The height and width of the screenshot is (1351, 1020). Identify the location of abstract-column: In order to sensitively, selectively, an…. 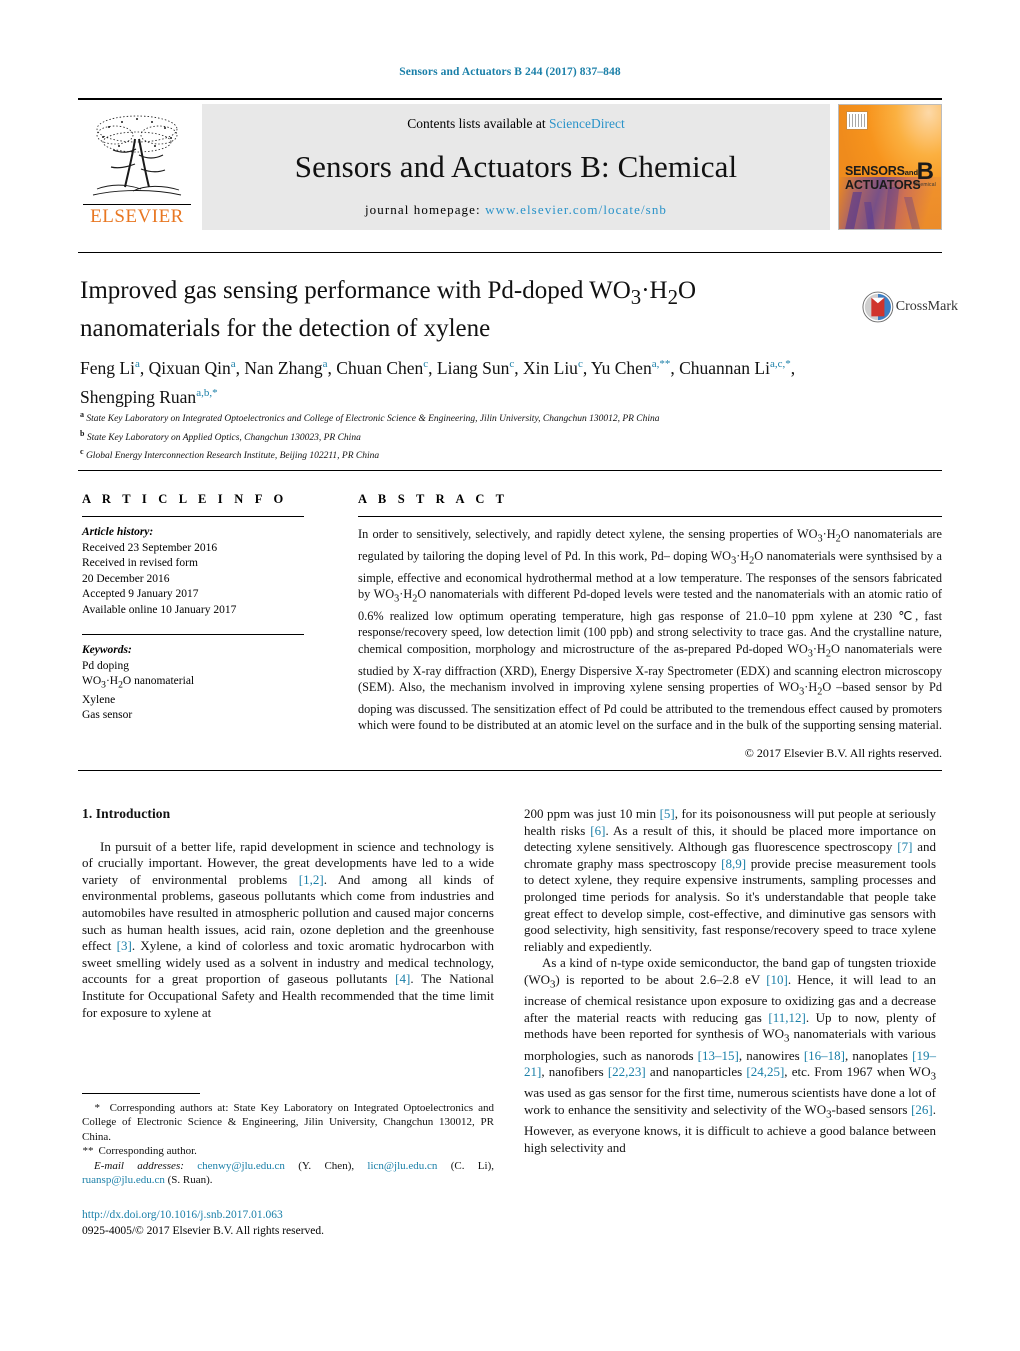
(650, 638).